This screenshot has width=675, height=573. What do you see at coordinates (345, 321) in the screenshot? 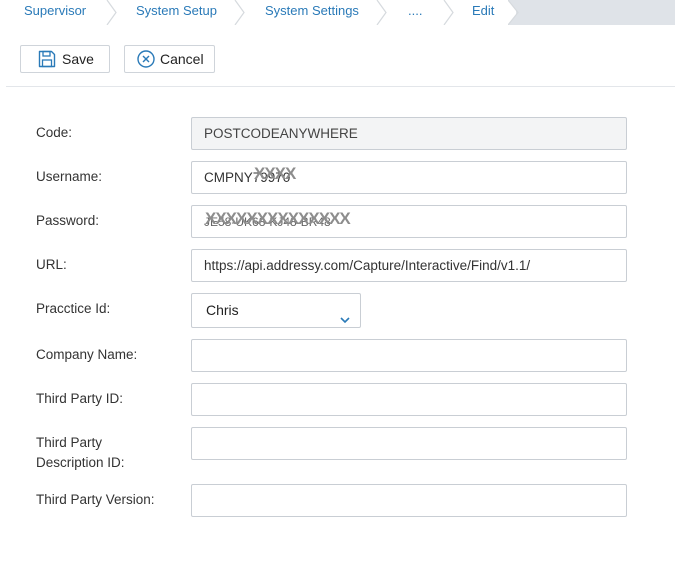
I see `chevron-down-icon` at bounding box center [345, 321].